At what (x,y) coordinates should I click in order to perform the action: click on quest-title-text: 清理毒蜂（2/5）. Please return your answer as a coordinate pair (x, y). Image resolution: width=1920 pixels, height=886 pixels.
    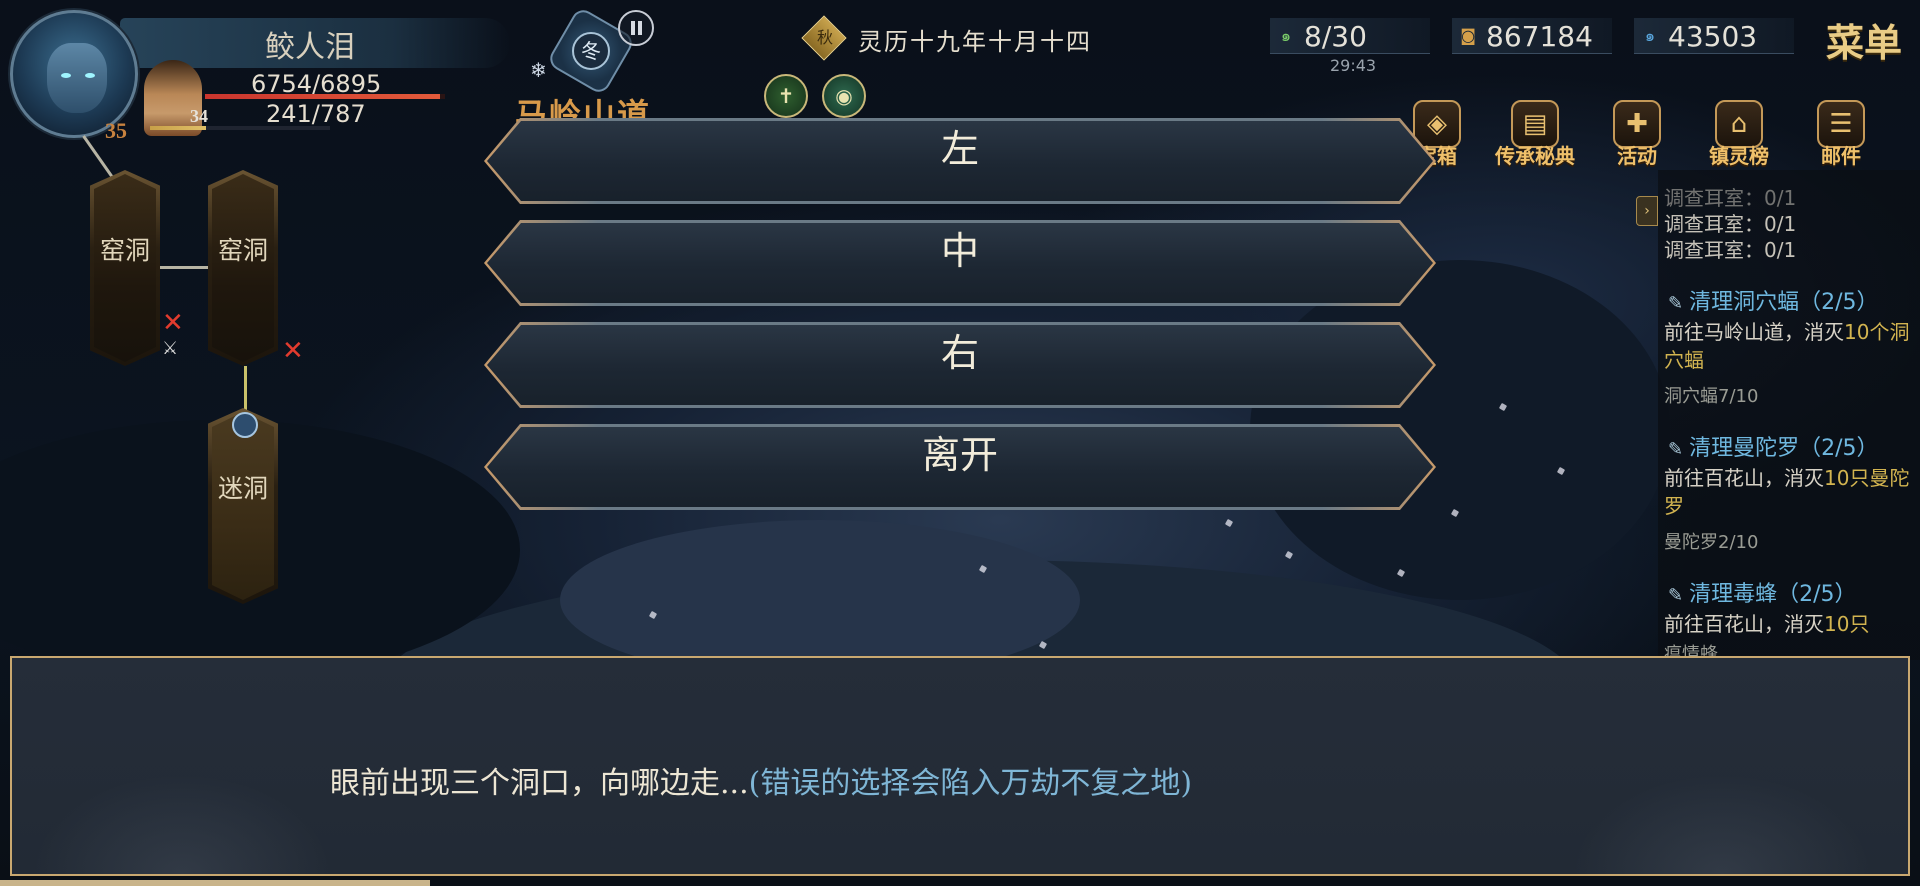
    Looking at the image, I should click on (1773, 594).